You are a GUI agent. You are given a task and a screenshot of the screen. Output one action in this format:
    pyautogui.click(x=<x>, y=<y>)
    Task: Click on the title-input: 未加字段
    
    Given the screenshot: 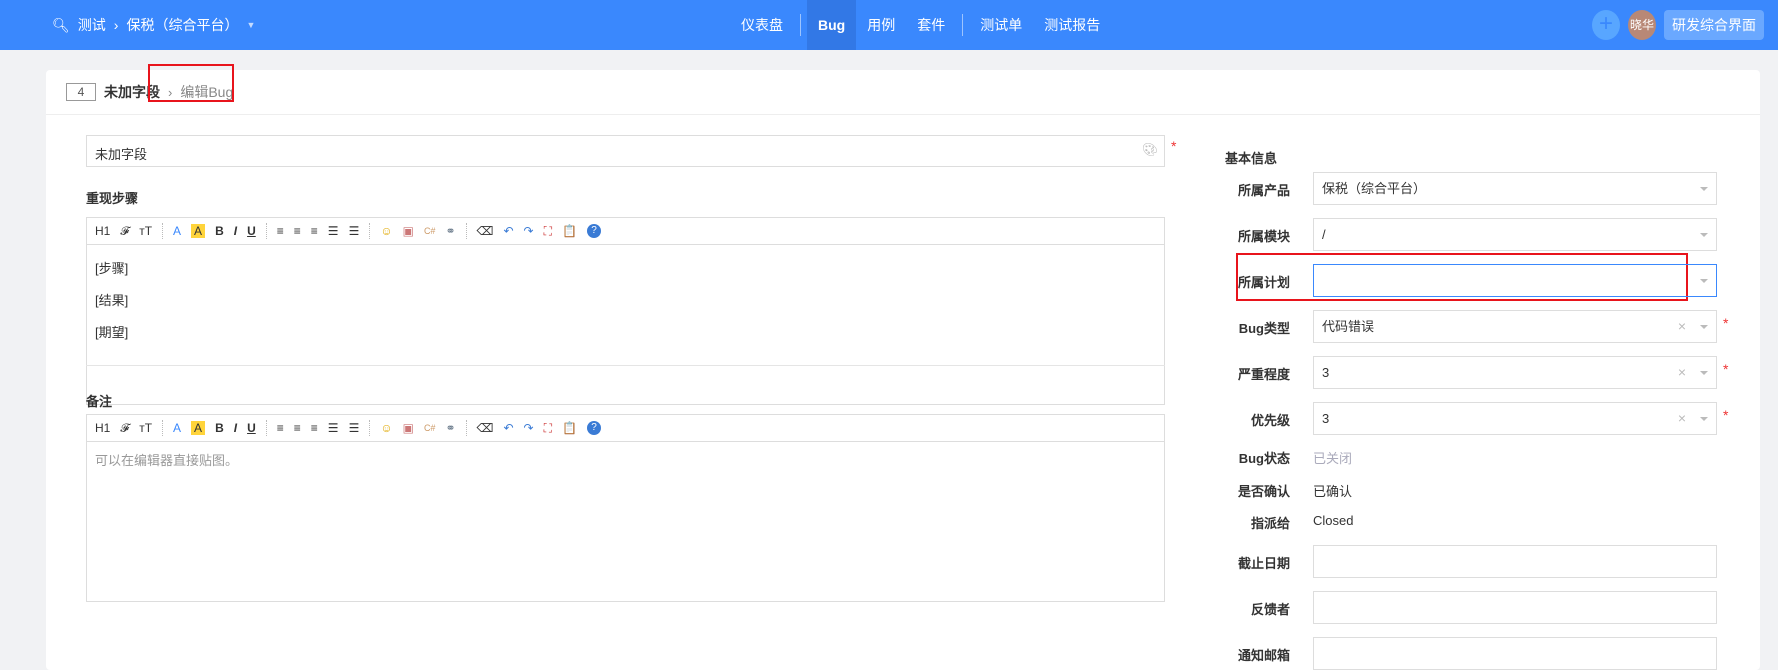 What is the action you would take?
    pyautogui.click(x=625, y=151)
    